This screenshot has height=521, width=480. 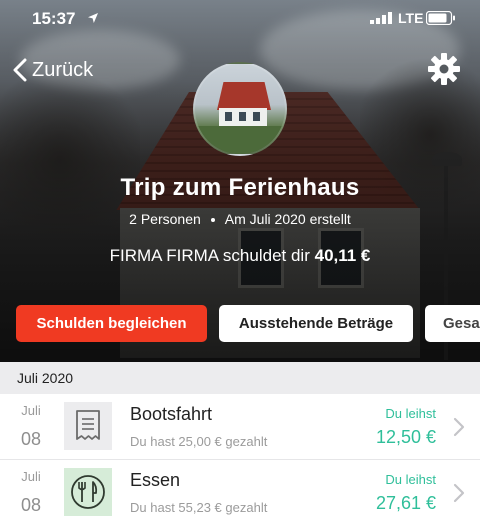 What do you see at coordinates (88, 426) in the screenshot?
I see `receipt-icon` at bounding box center [88, 426].